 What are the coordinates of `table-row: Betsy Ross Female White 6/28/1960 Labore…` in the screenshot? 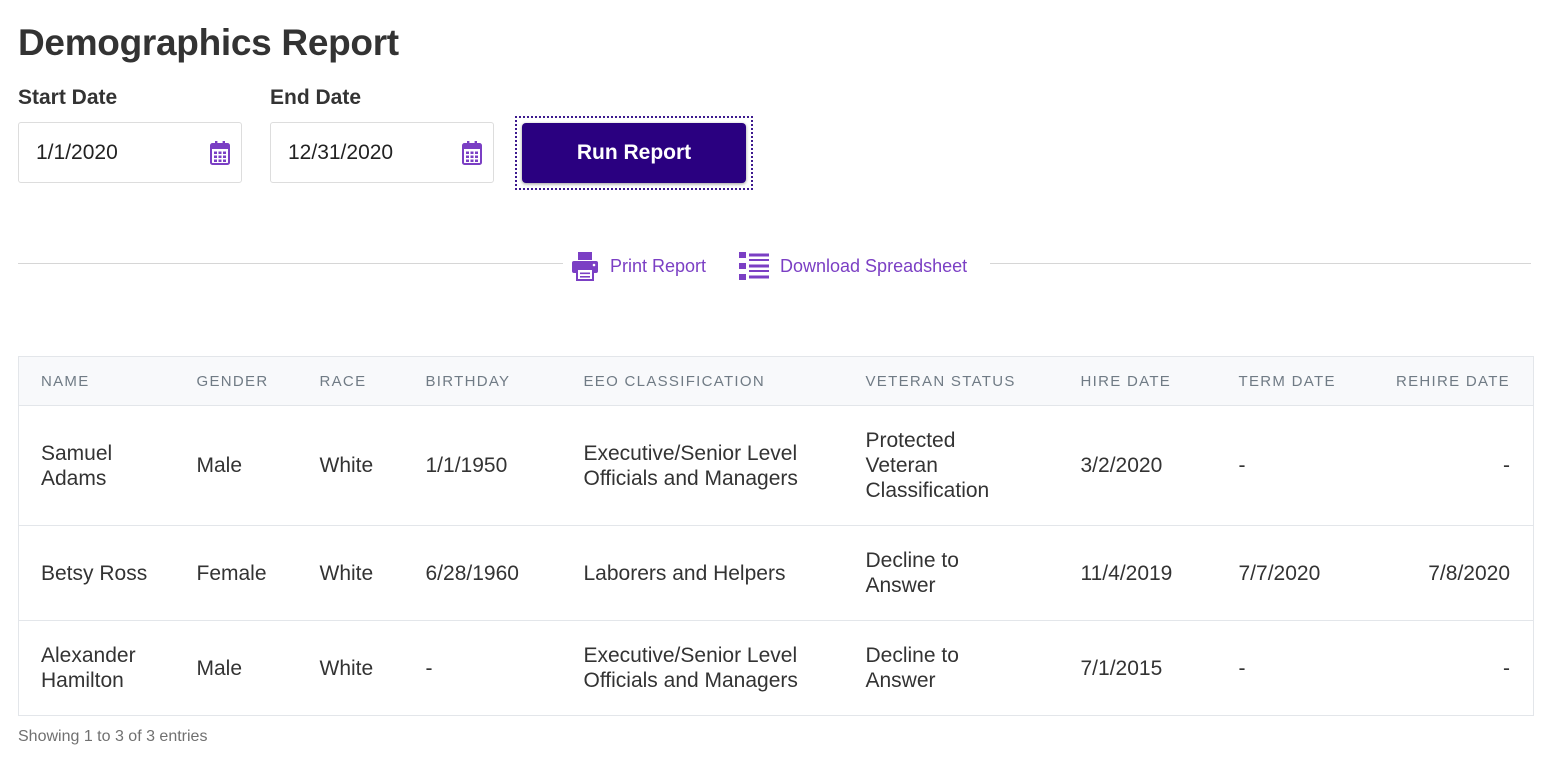 It's located at (776, 573).